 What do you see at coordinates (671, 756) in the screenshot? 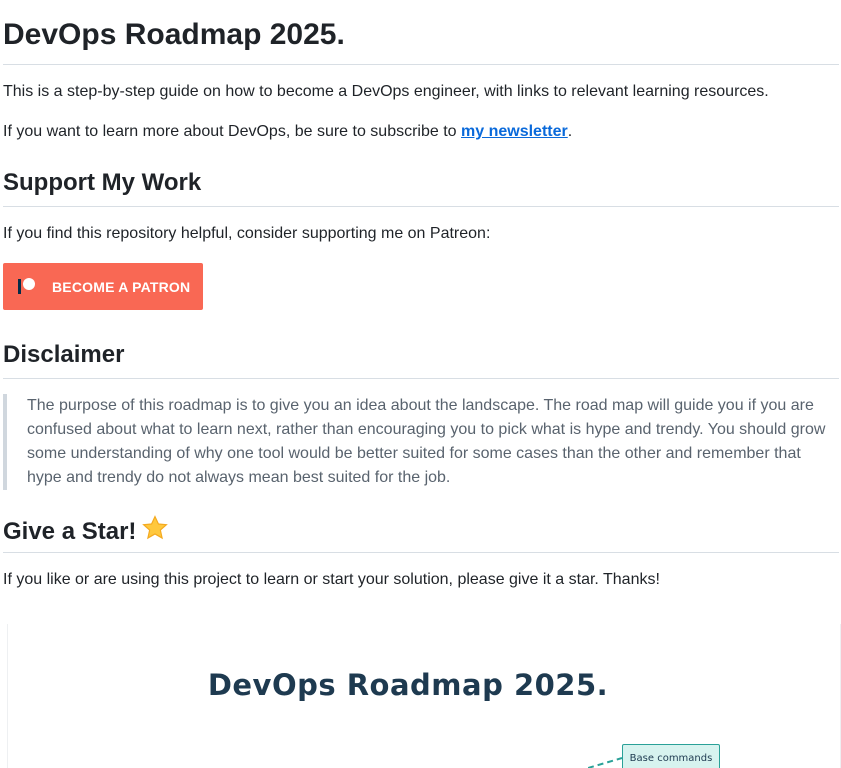
I see `roadmap-node: Base commands` at bounding box center [671, 756].